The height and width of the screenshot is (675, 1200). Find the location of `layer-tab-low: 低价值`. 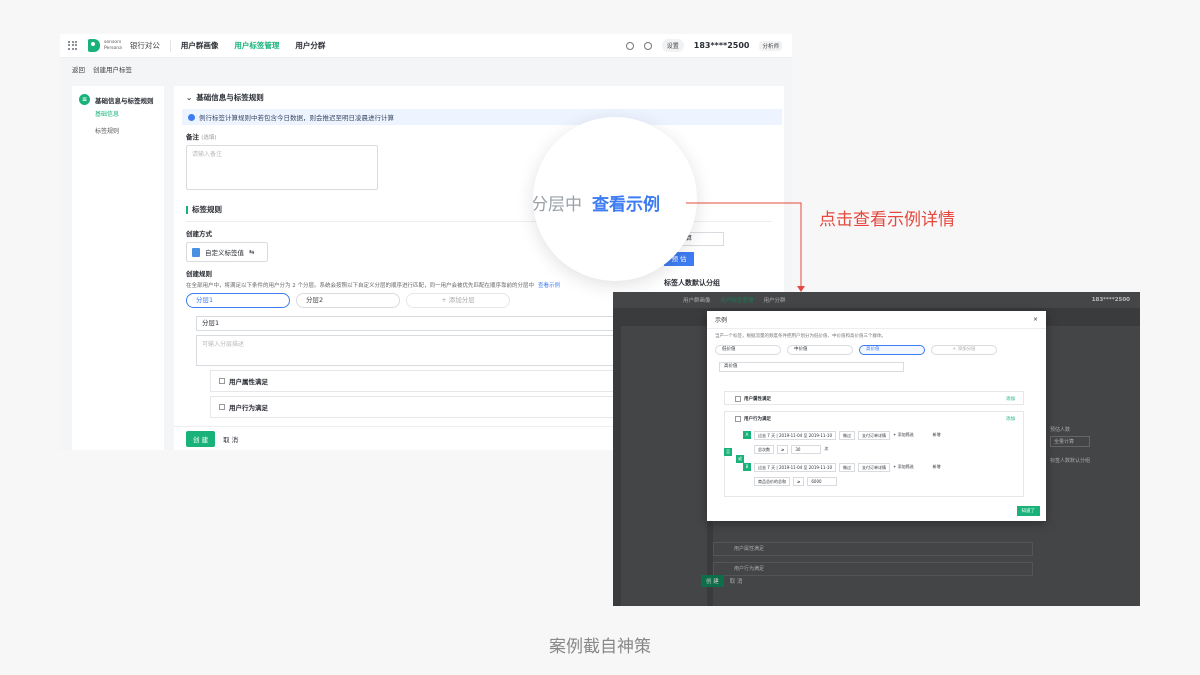

layer-tab-low: 低价值 is located at coordinates (748, 350).